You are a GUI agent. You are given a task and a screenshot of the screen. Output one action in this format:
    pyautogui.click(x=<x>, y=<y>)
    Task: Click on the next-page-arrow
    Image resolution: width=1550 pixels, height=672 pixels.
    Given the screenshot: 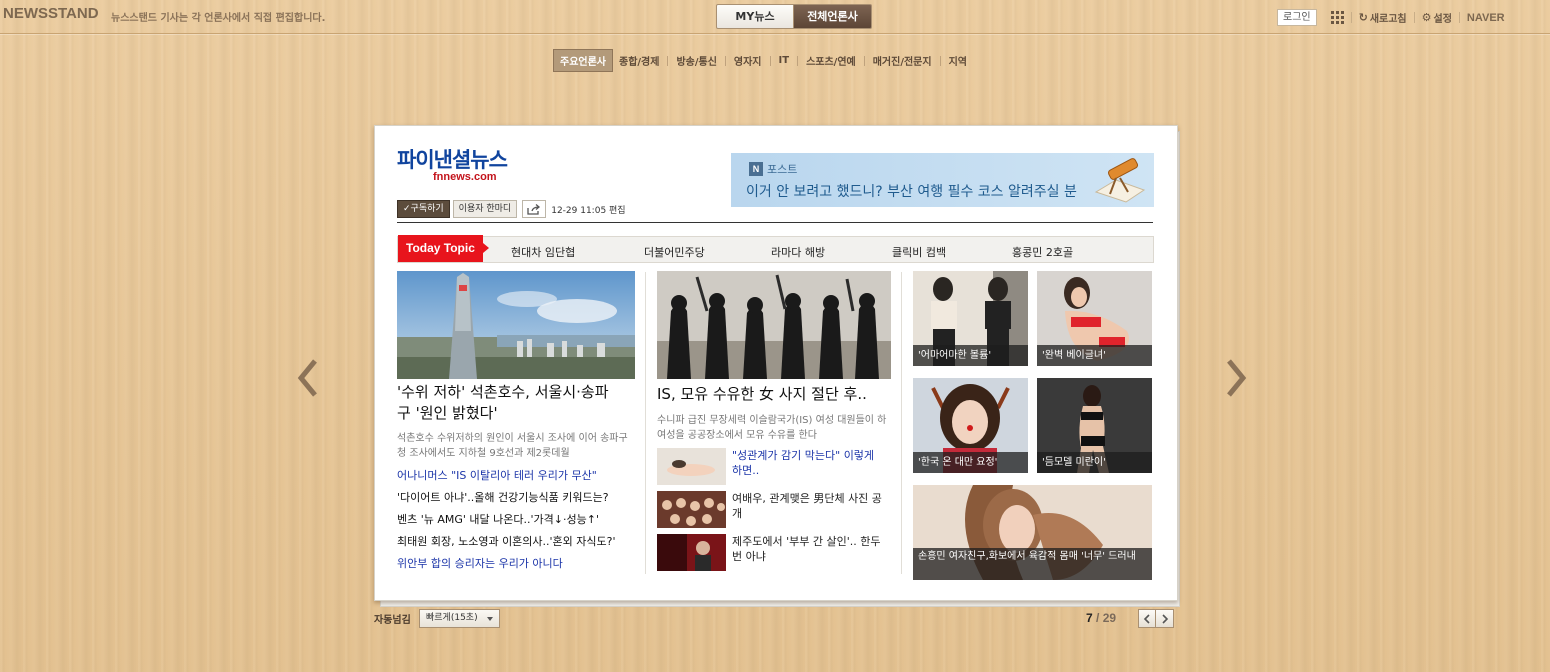 What is the action you would take?
    pyautogui.click(x=1236, y=378)
    